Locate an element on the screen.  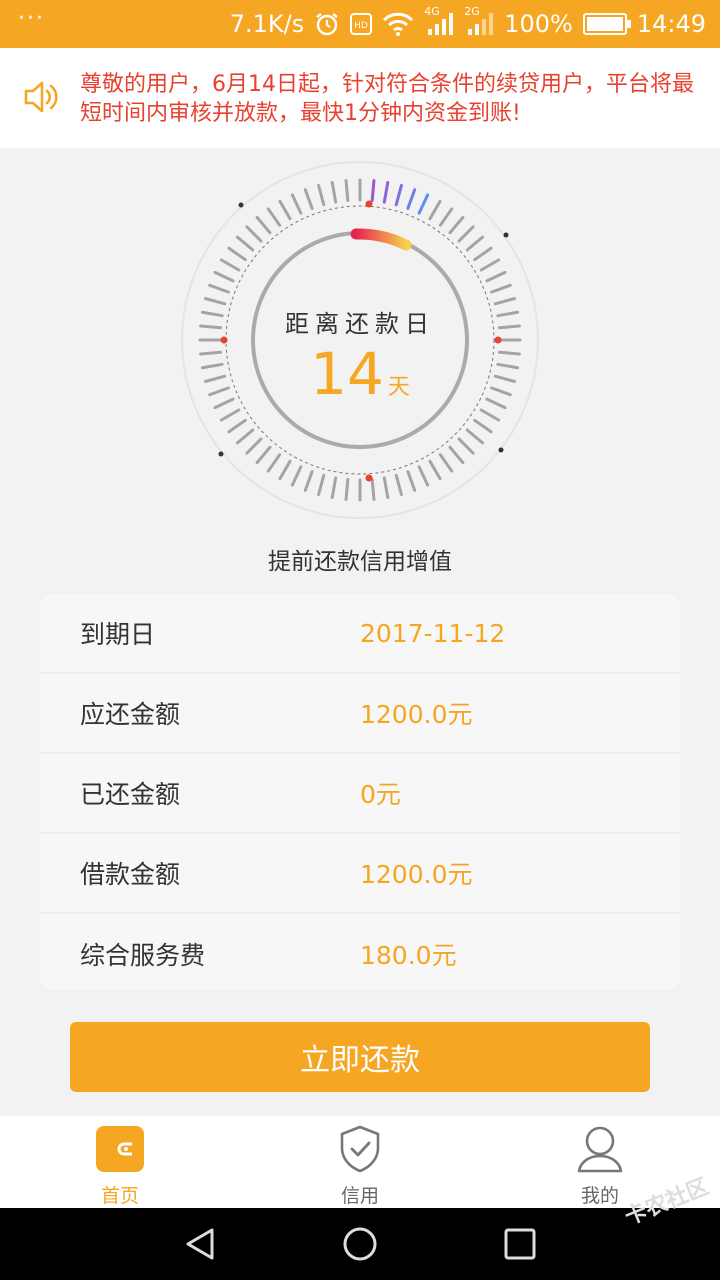
detail-value: 2017-11-12 is located at coordinates (433, 633).